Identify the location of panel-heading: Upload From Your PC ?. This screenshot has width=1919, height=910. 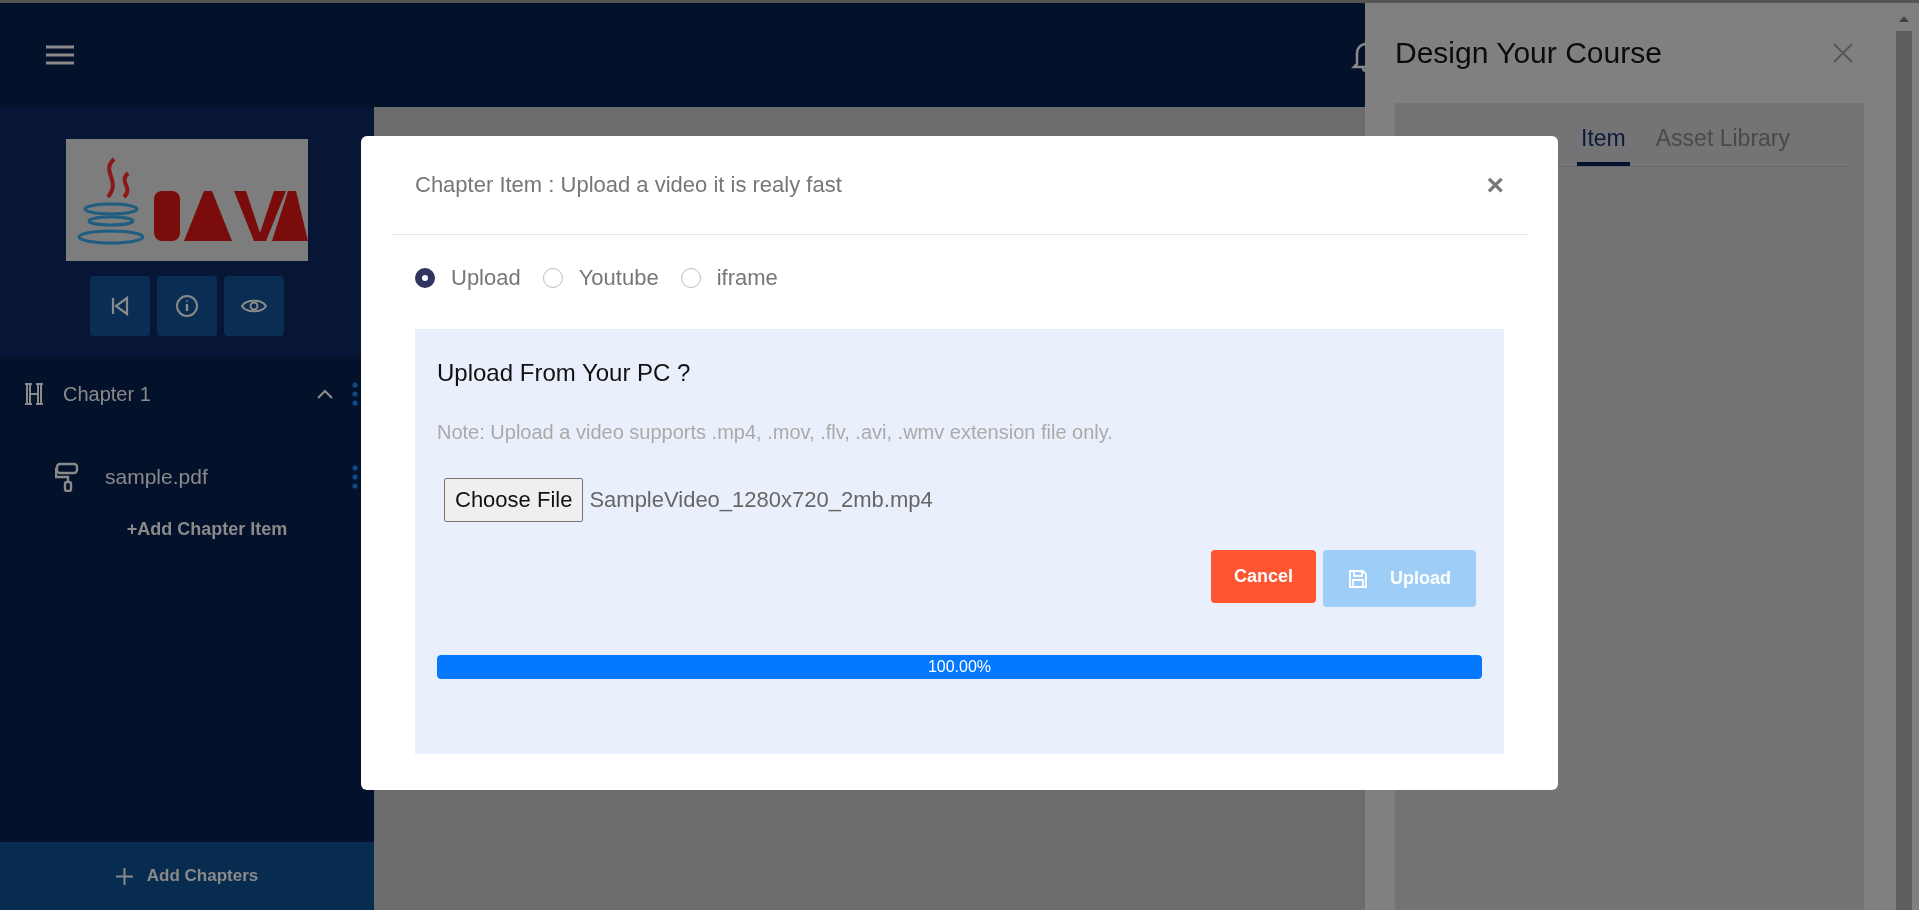
(564, 373).